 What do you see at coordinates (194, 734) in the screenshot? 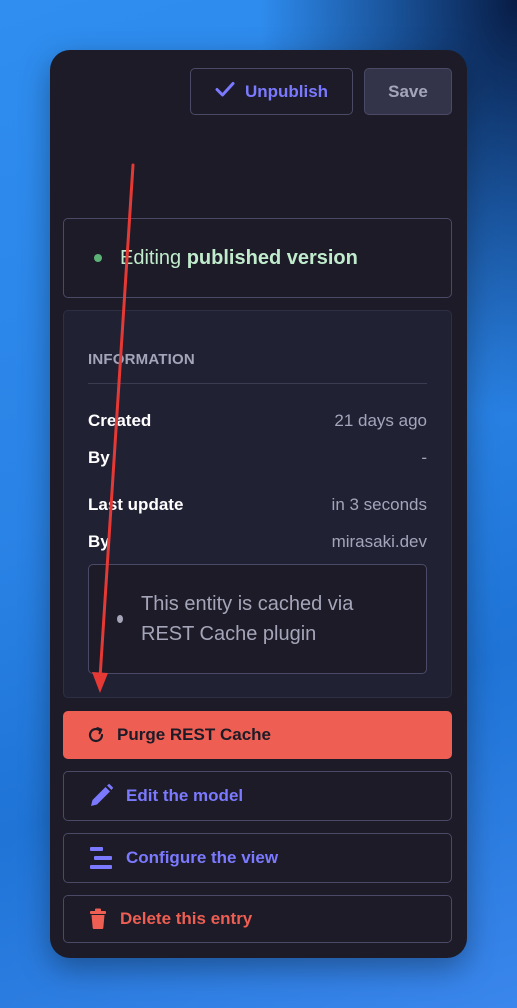
I see `purge-label: Purge REST Cache` at bounding box center [194, 734].